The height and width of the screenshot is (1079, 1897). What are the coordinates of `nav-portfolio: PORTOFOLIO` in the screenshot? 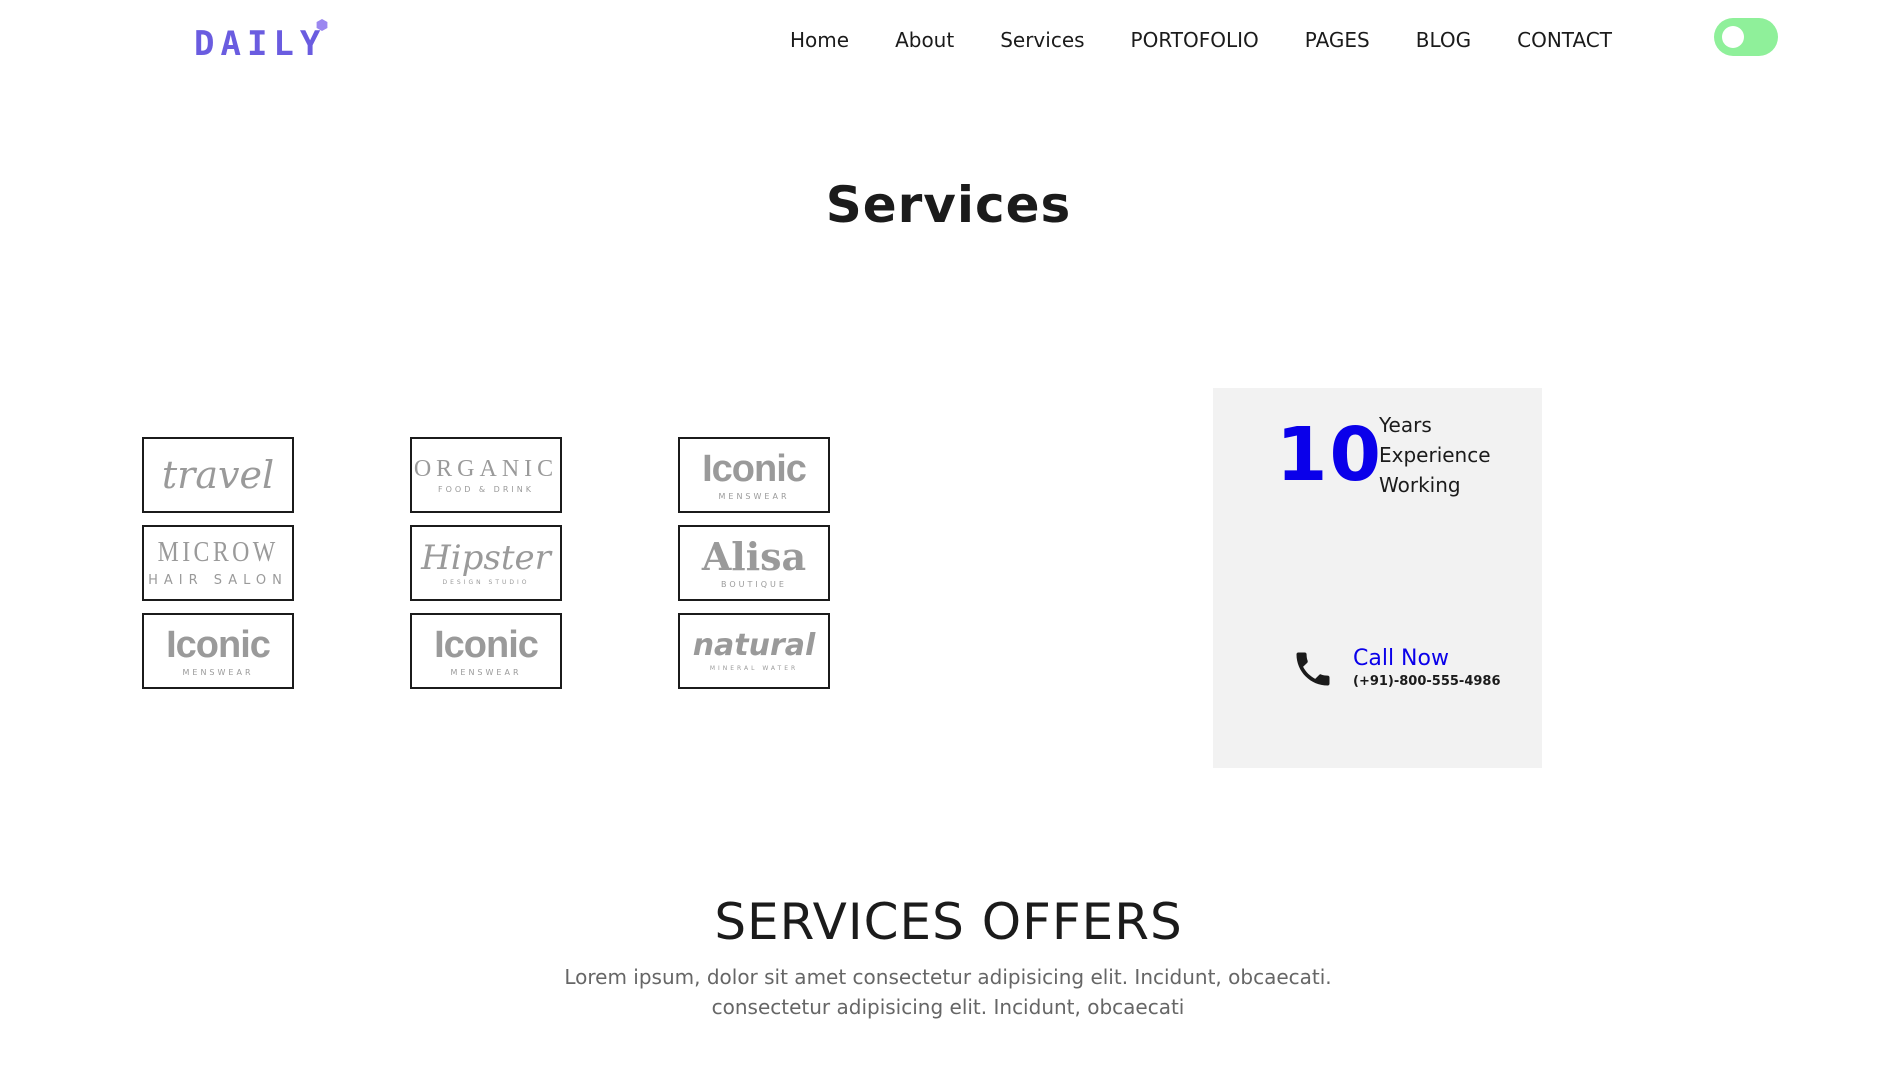 It's located at (1195, 40).